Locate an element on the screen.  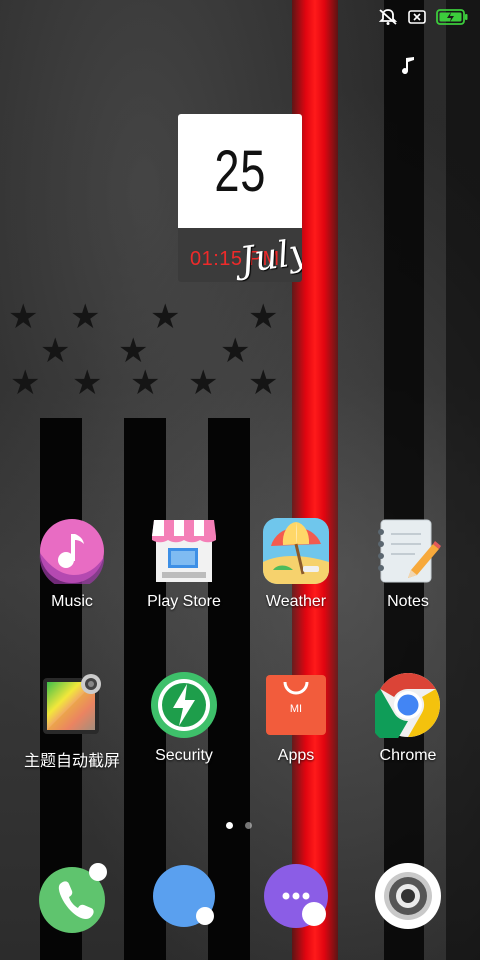
dock-camera is located at coordinates (410, 898).